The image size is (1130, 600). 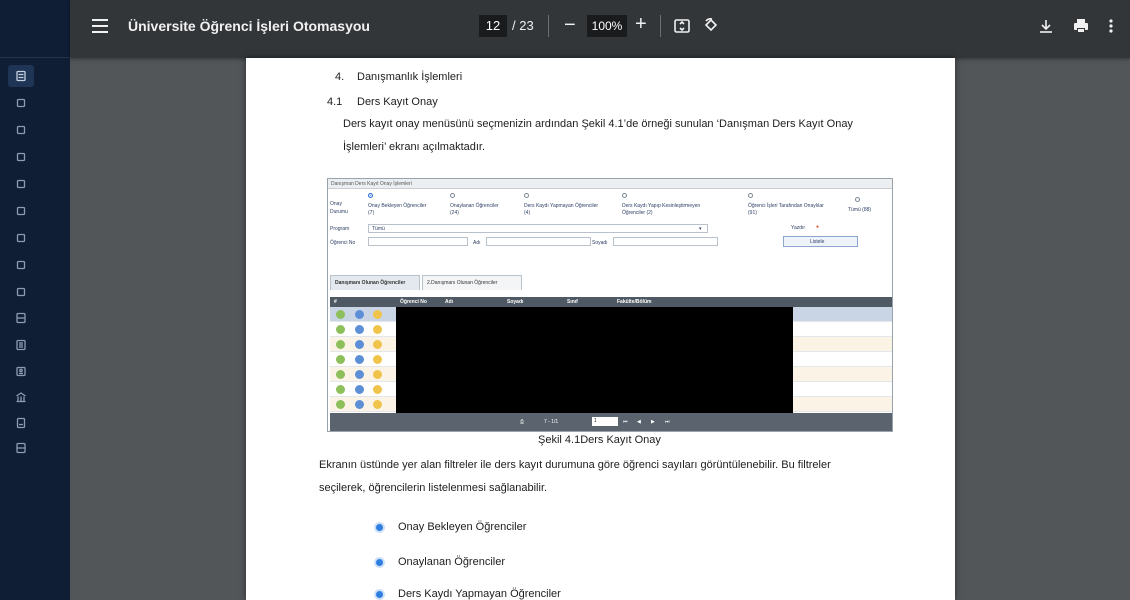 What do you see at coordinates (21, 448) in the screenshot?
I see `sidebar-item-records` at bounding box center [21, 448].